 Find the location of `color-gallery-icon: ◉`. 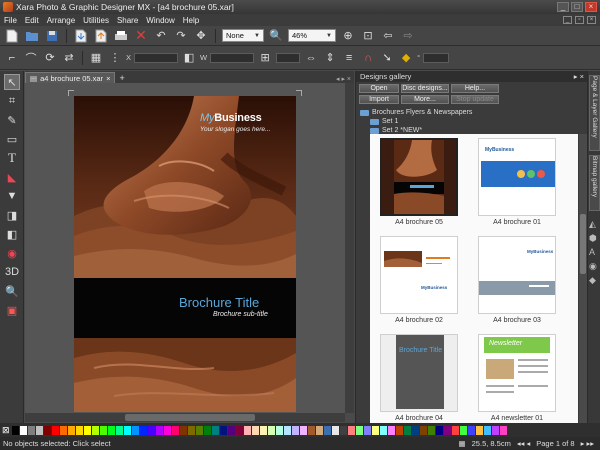

color-gallery-icon: ◉ is located at coordinates (593, 266).